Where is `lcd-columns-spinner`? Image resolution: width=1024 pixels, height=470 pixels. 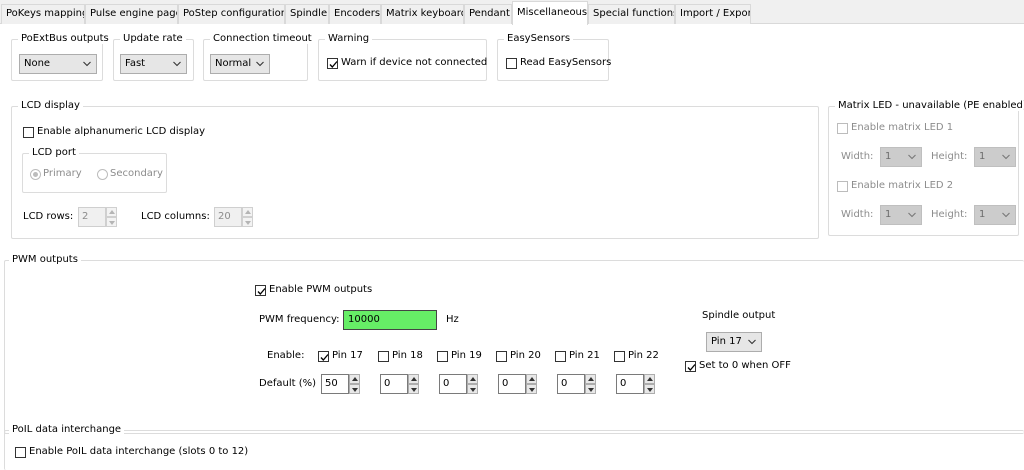
lcd-columns-spinner is located at coordinates (247, 217).